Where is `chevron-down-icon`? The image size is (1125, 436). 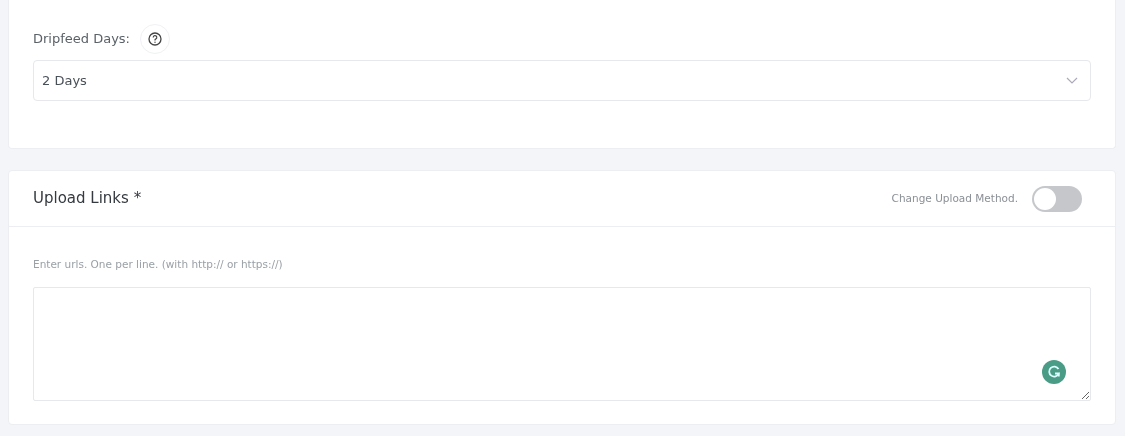 chevron-down-icon is located at coordinates (1072, 80).